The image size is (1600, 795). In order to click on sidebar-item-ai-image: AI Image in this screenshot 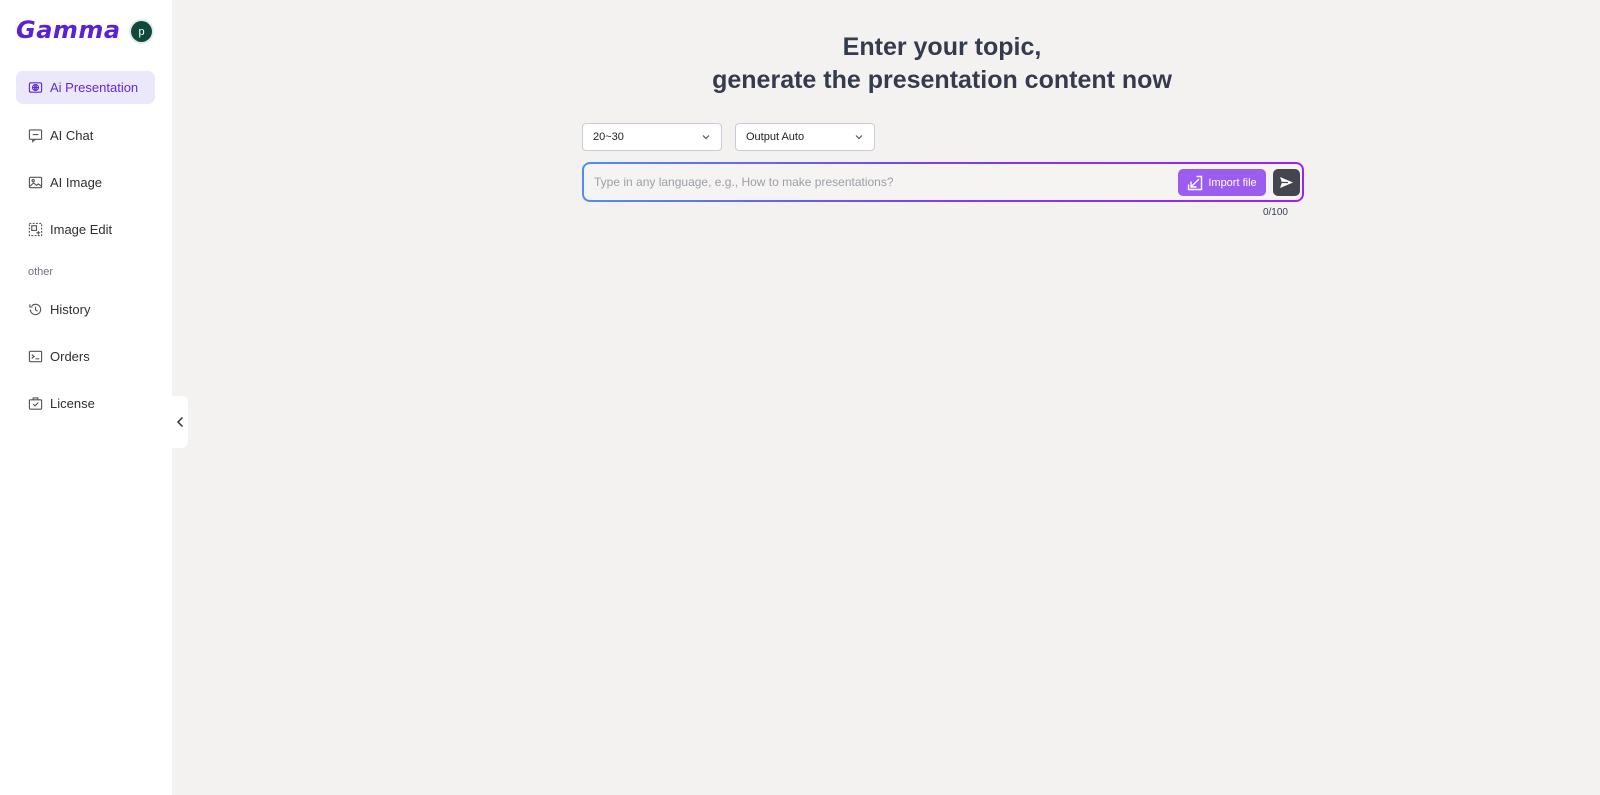, I will do `click(85, 182)`.